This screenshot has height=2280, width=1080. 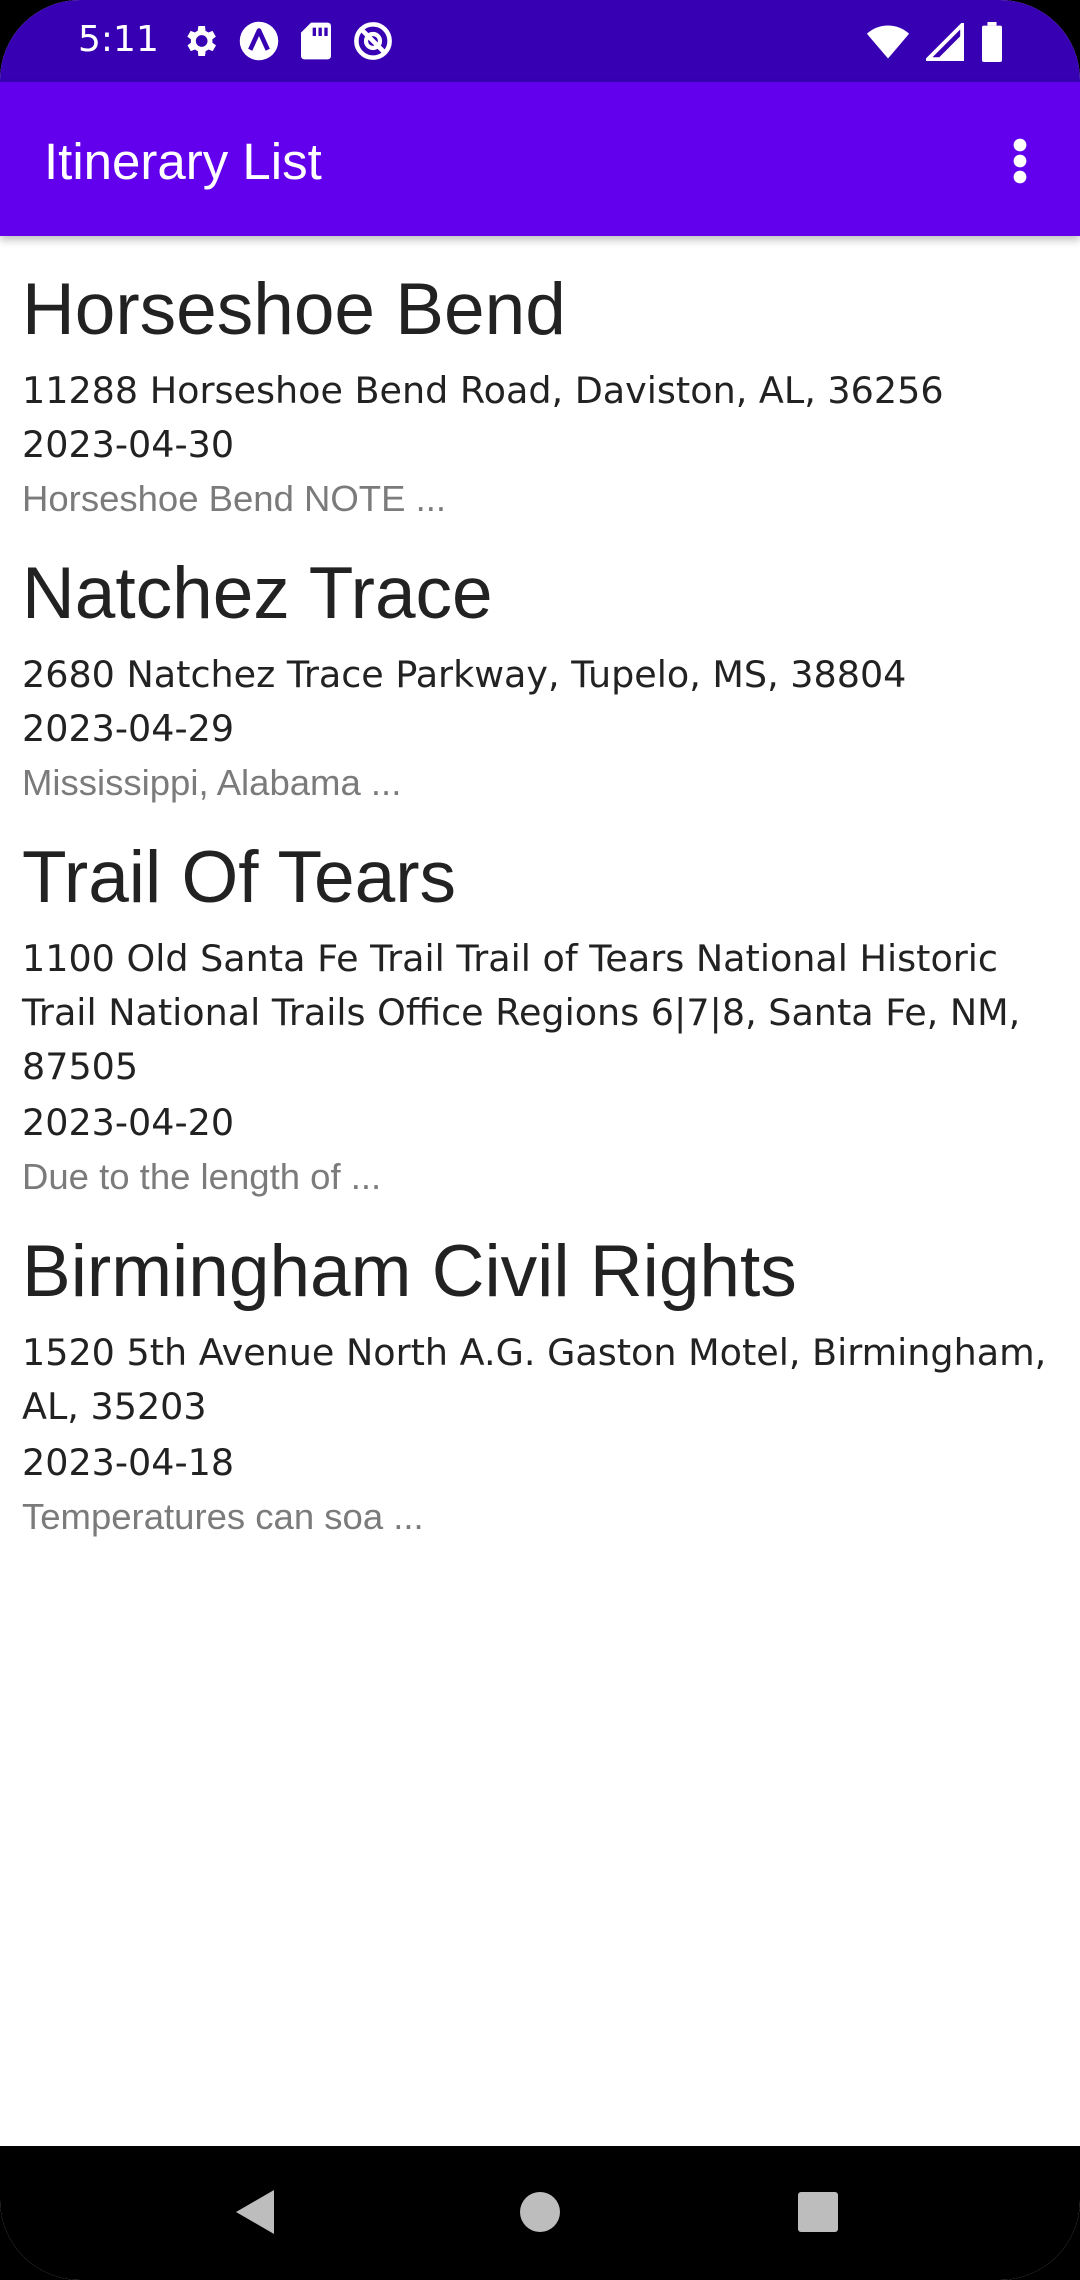 I want to click on itinerary-name: Trail Of Tears, so click(x=239, y=877).